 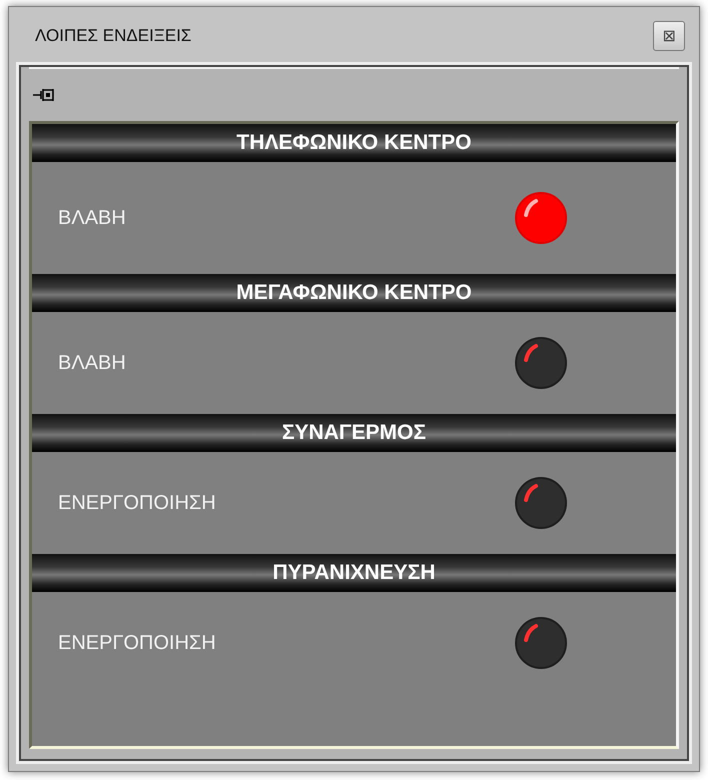 What do you see at coordinates (354, 293) in the screenshot?
I see `section-header: ΜΕΓΑΦΩΝΙΚΟ ΚΕΝΤΡΟ` at bounding box center [354, 293].